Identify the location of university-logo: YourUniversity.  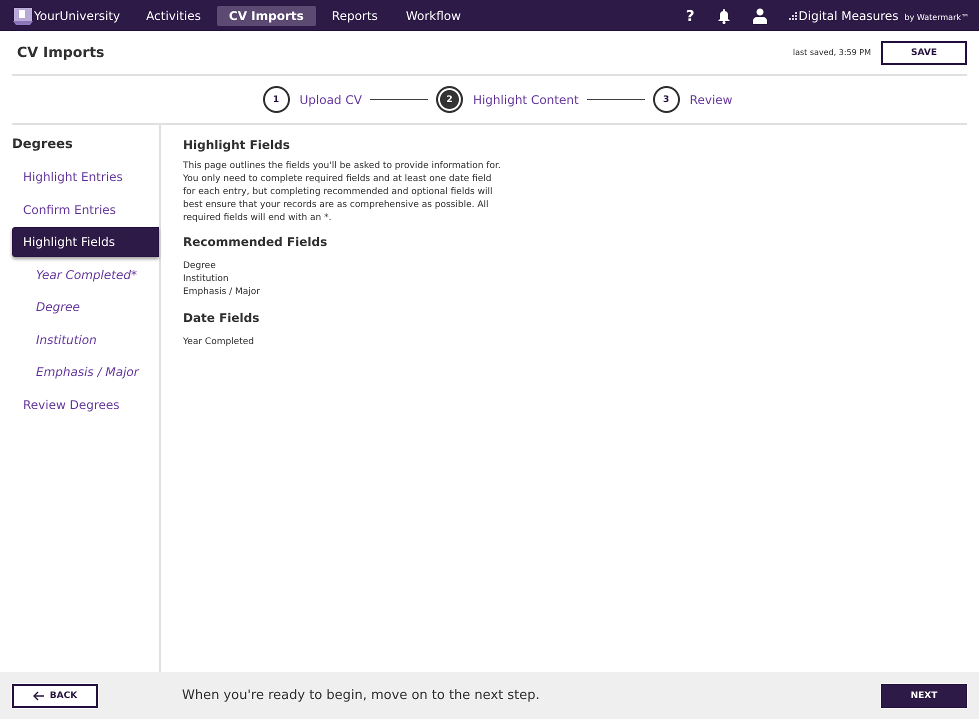
(66, 15).